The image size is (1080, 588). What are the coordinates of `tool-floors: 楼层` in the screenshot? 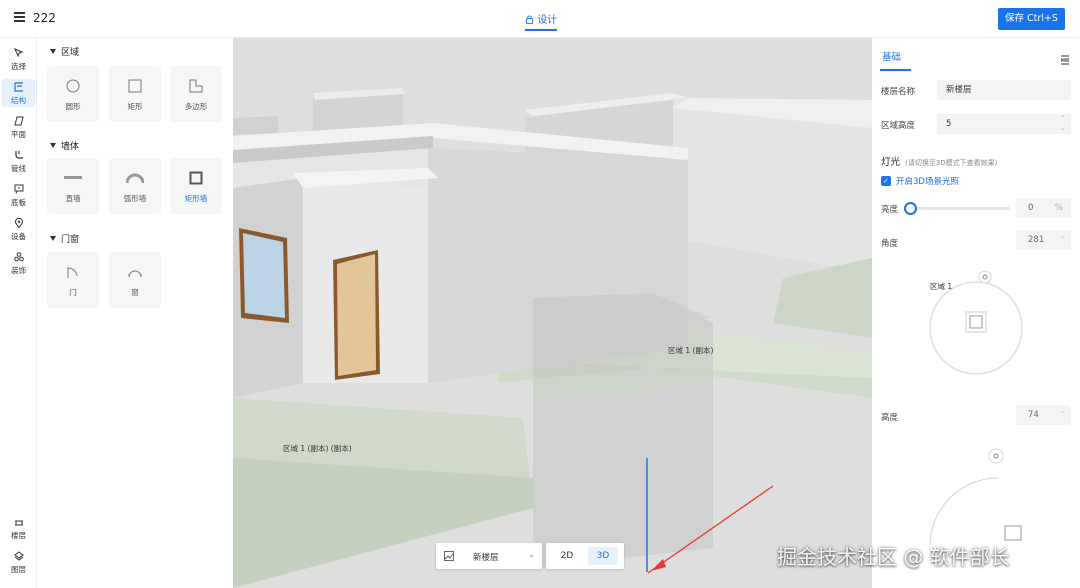 It's located at (18, 528).